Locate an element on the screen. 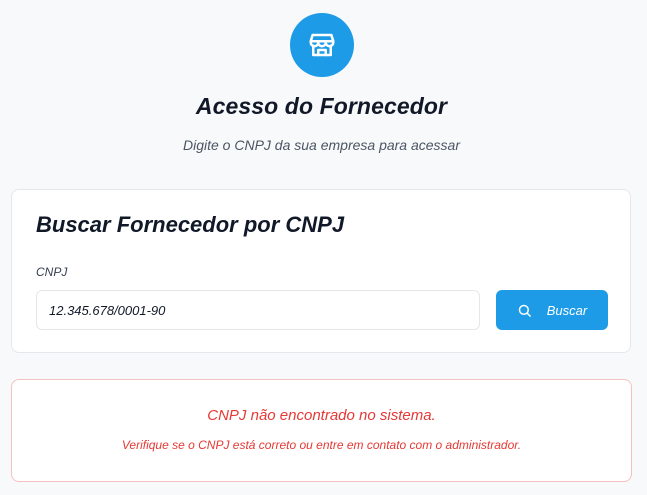  search-button: Buscar is located at coordinates (552, 310).